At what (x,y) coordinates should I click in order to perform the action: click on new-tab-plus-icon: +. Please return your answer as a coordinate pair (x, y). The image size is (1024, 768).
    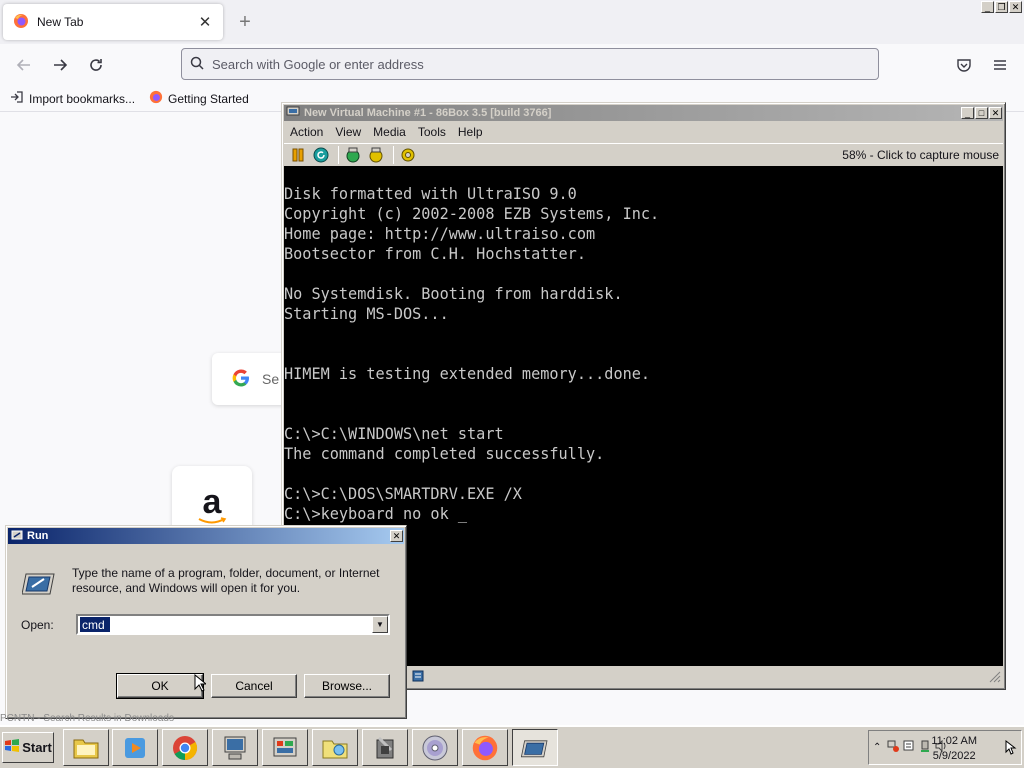
    Looking at the image, I should click on (245, 22).